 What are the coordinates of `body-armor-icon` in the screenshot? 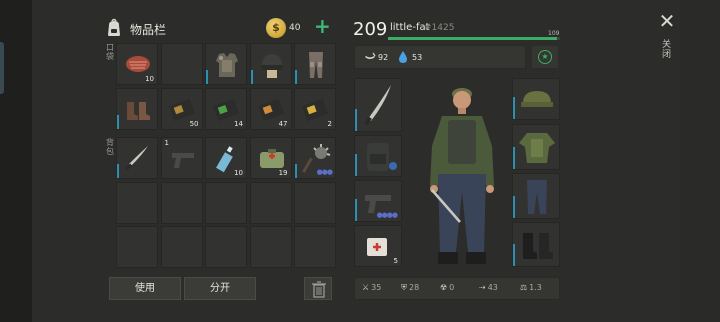 It's located at (227, 65).